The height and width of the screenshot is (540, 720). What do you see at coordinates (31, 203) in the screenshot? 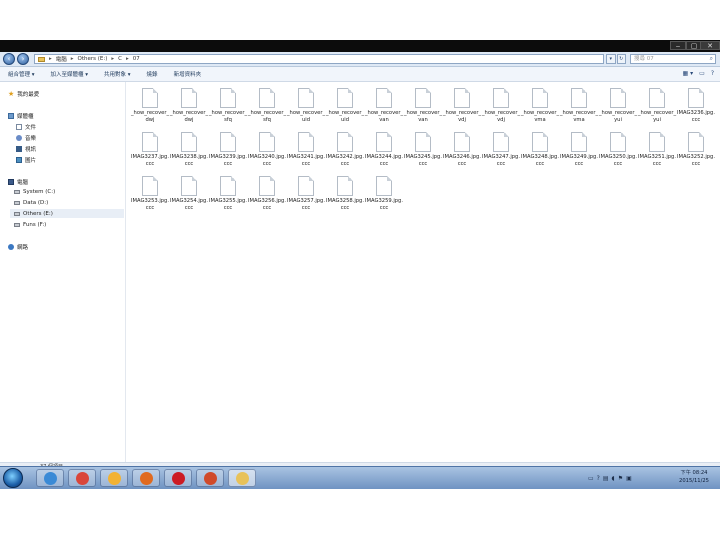
I see `nav-drive-d: Data (D:)` at bounding box center [31, 203].